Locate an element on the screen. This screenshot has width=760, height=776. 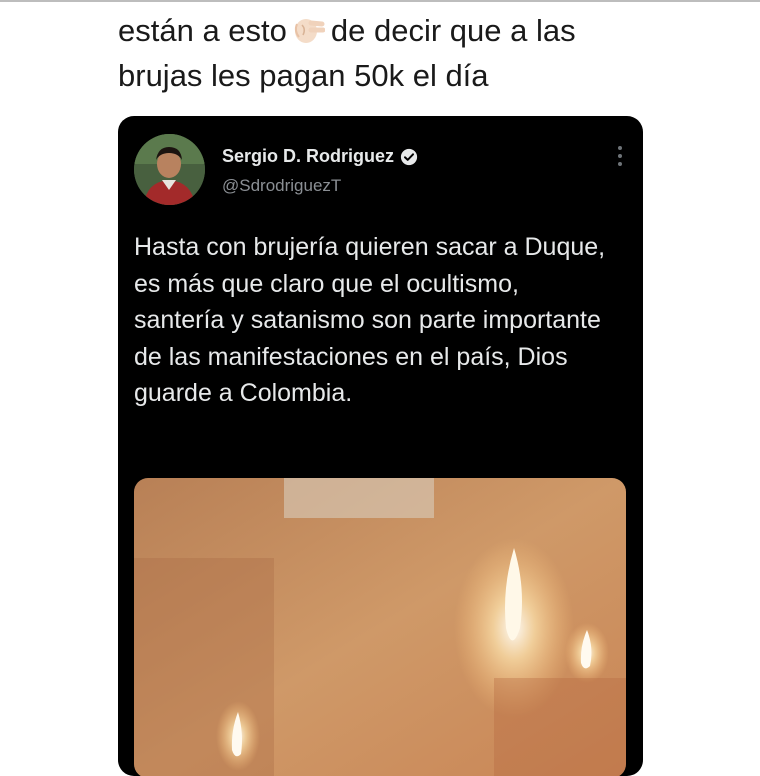
verified-badge-icon is located at coordinates (409, 156).